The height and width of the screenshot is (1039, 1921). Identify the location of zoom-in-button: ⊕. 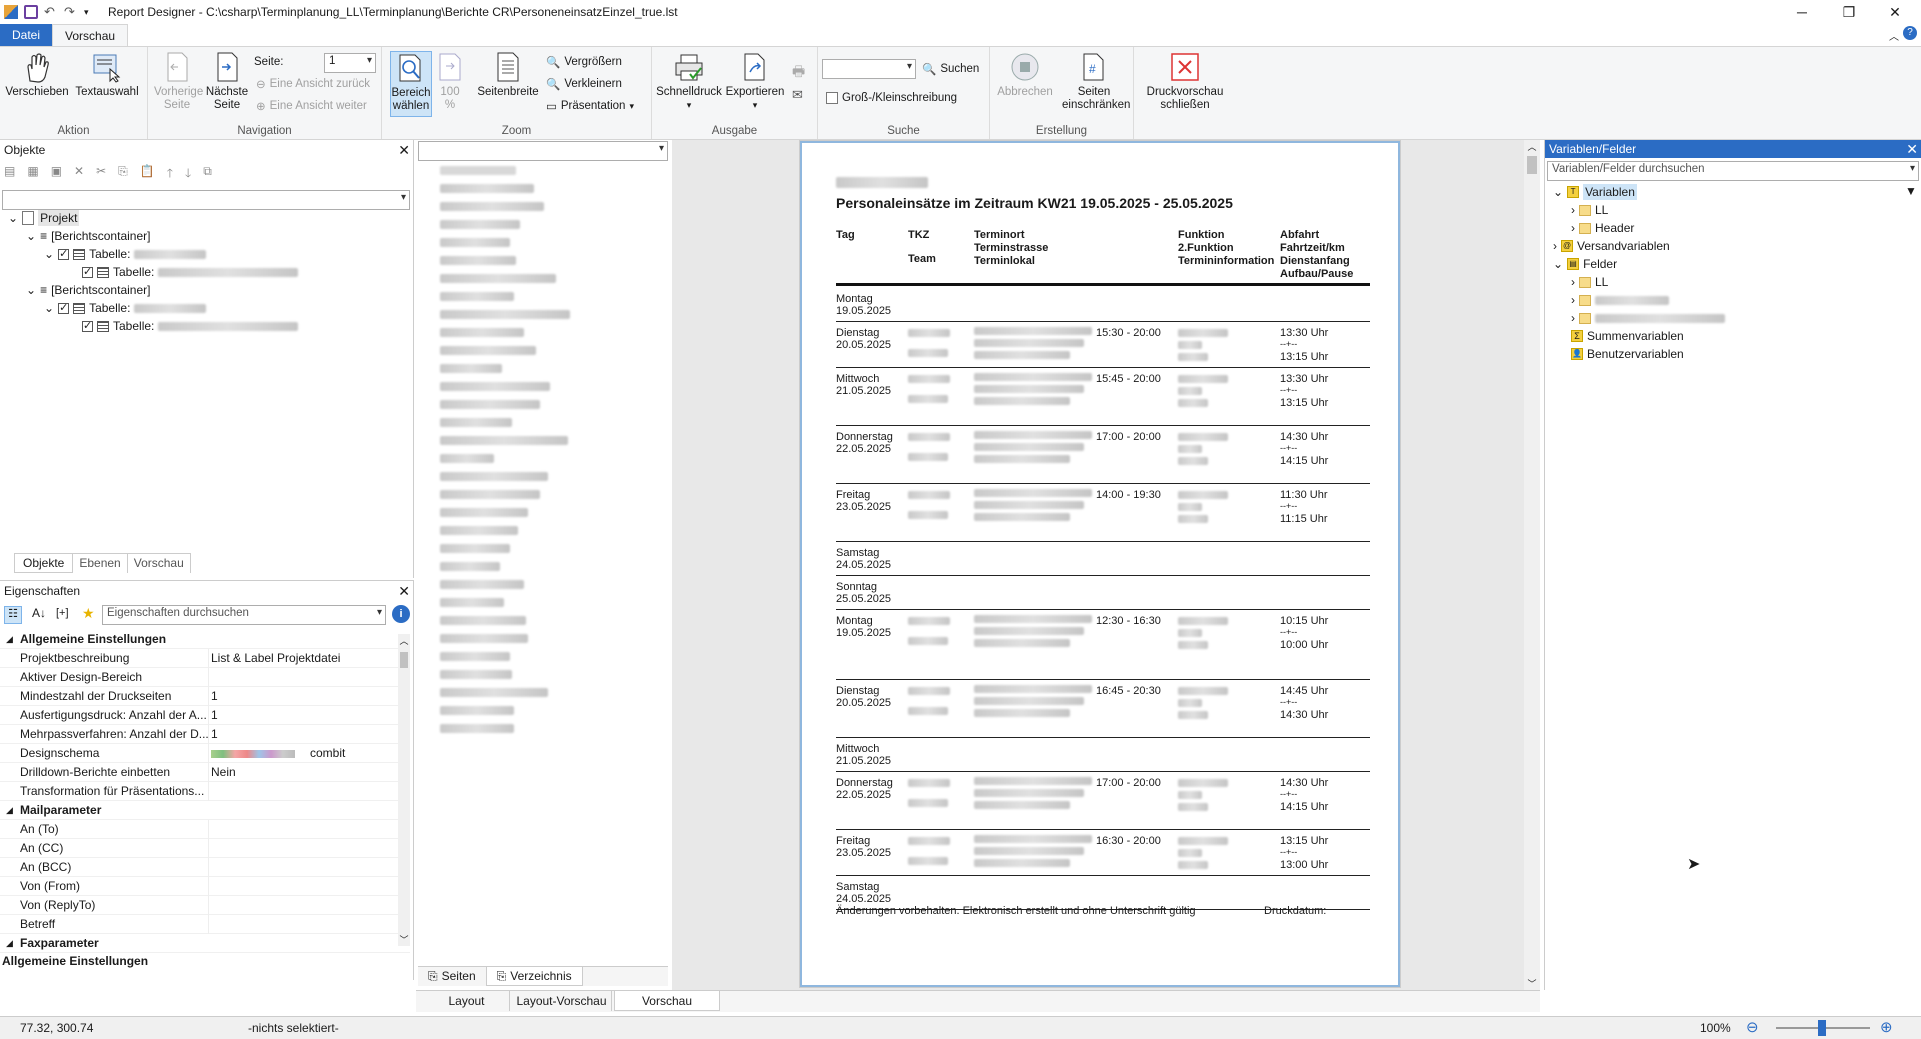
(1886, 1027).